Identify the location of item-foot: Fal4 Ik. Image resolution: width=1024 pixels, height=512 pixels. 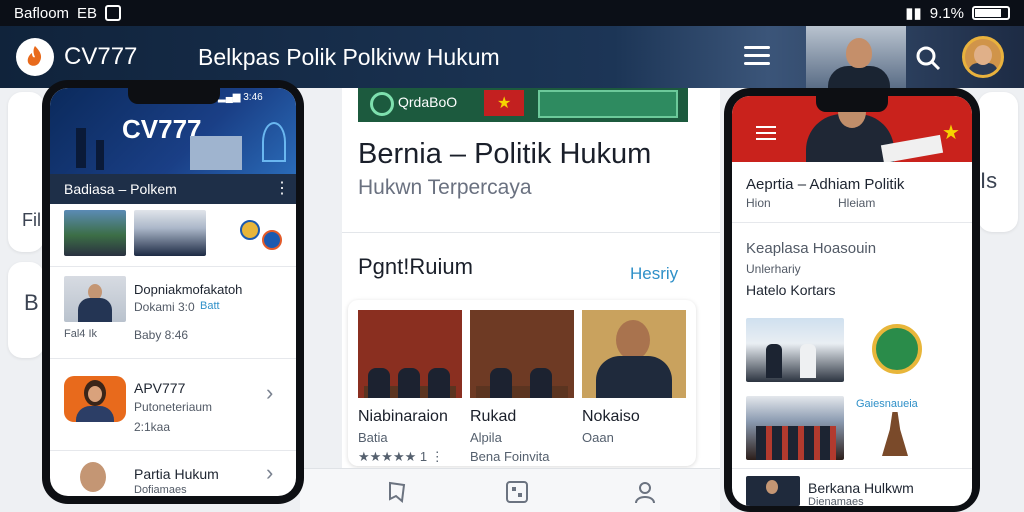
(81, 334).